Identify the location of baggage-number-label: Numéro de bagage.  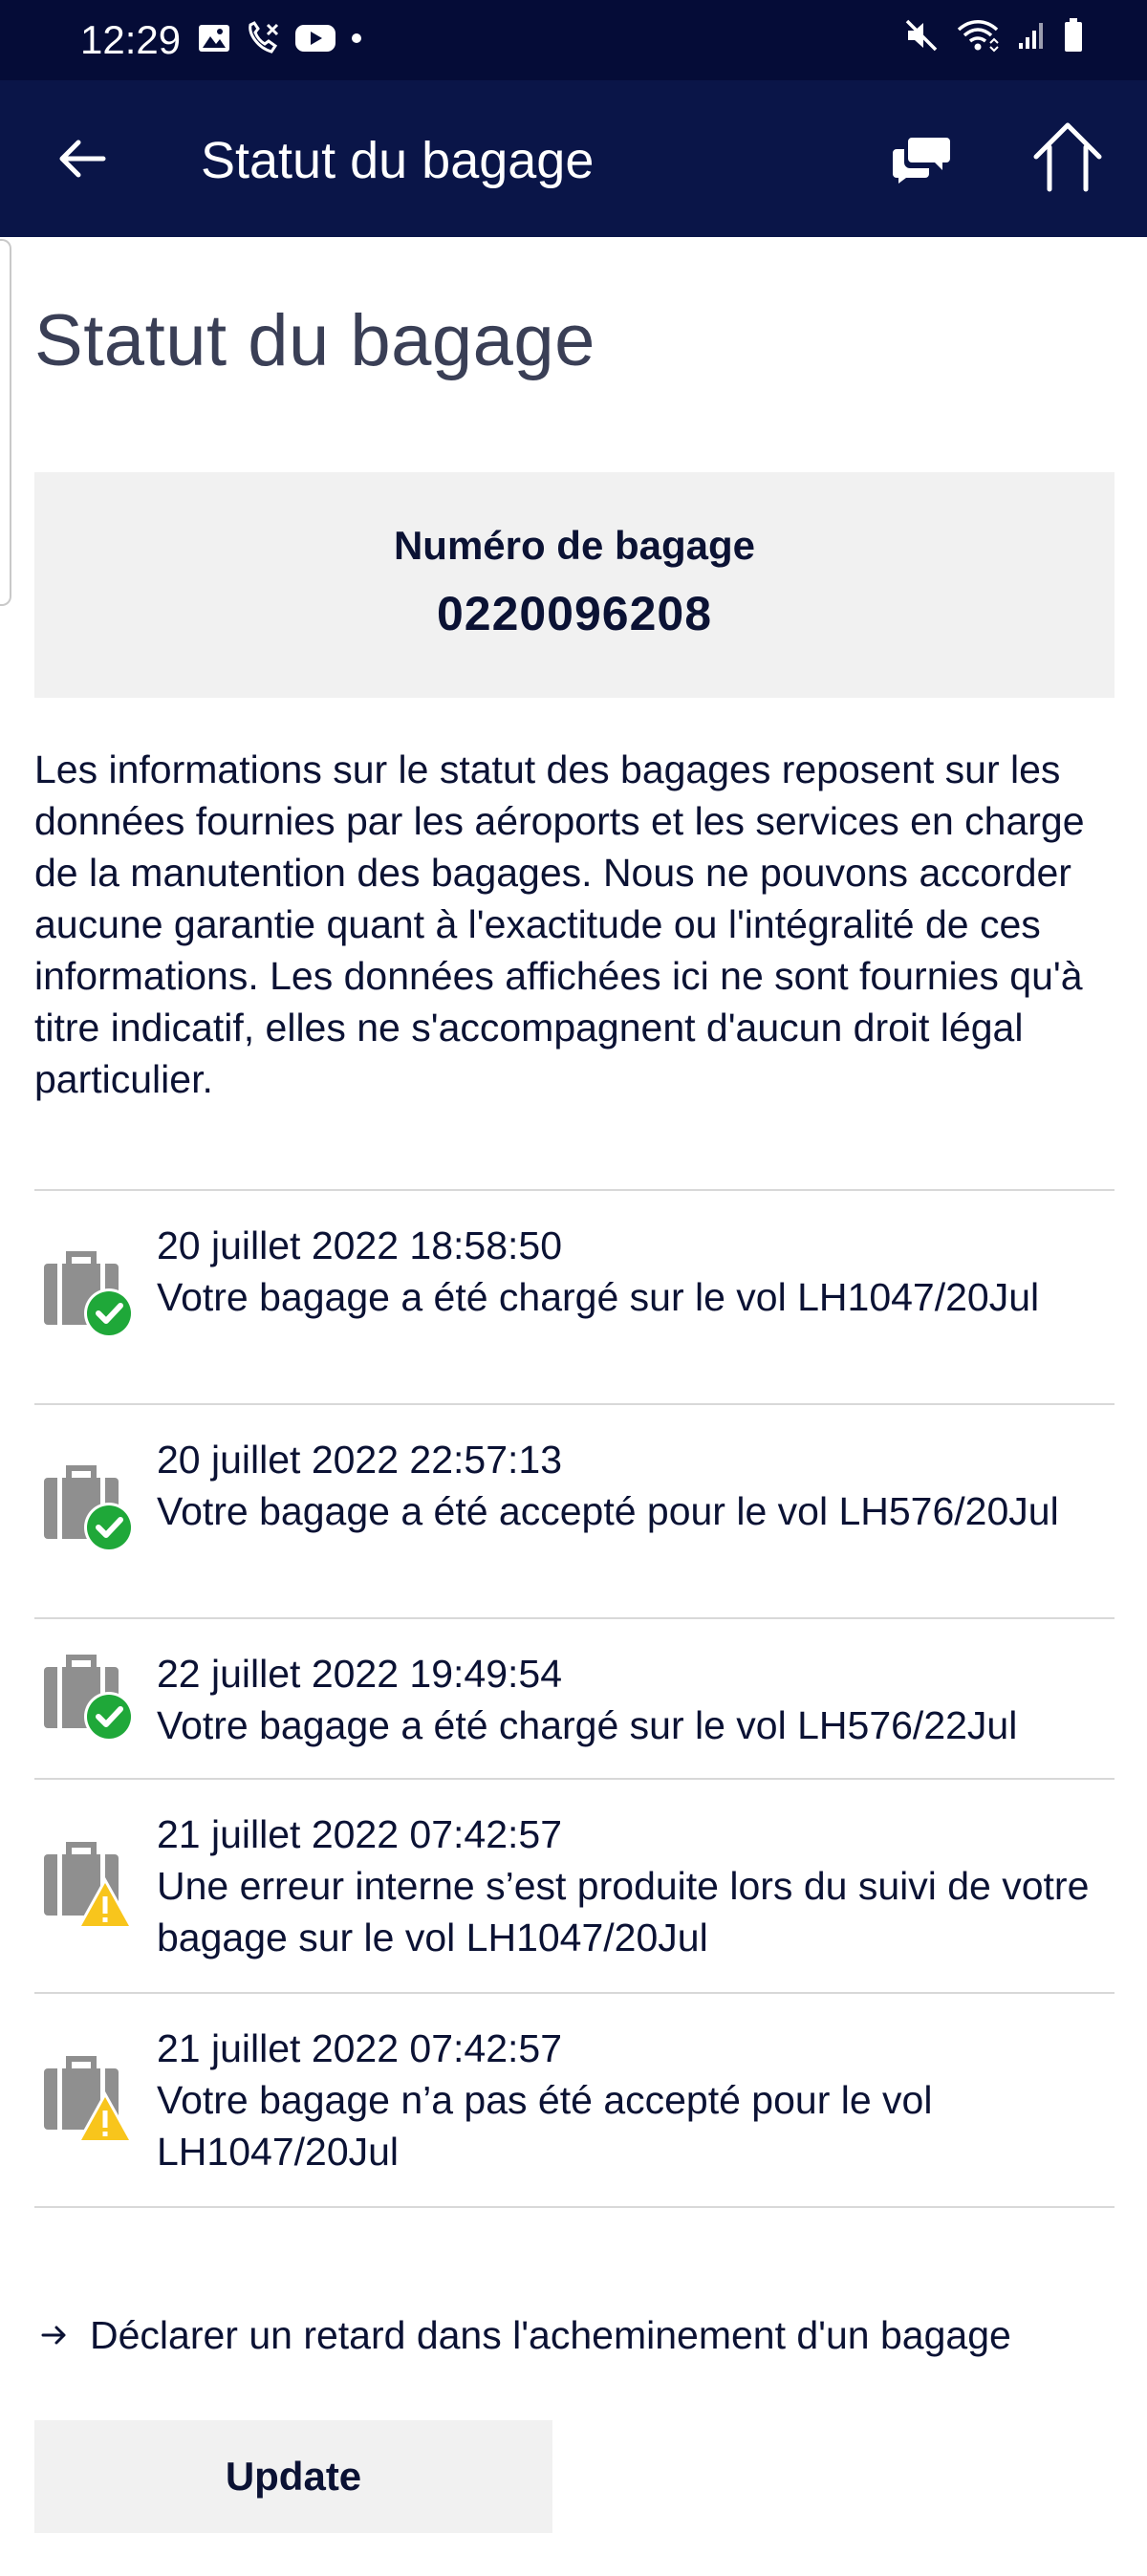
(574, 545).